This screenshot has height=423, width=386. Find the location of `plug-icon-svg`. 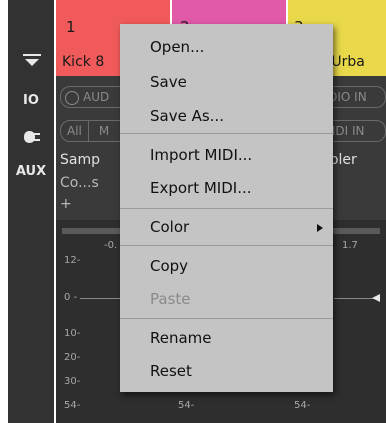

plug-icon-svg is located at coordinates (32, 137).